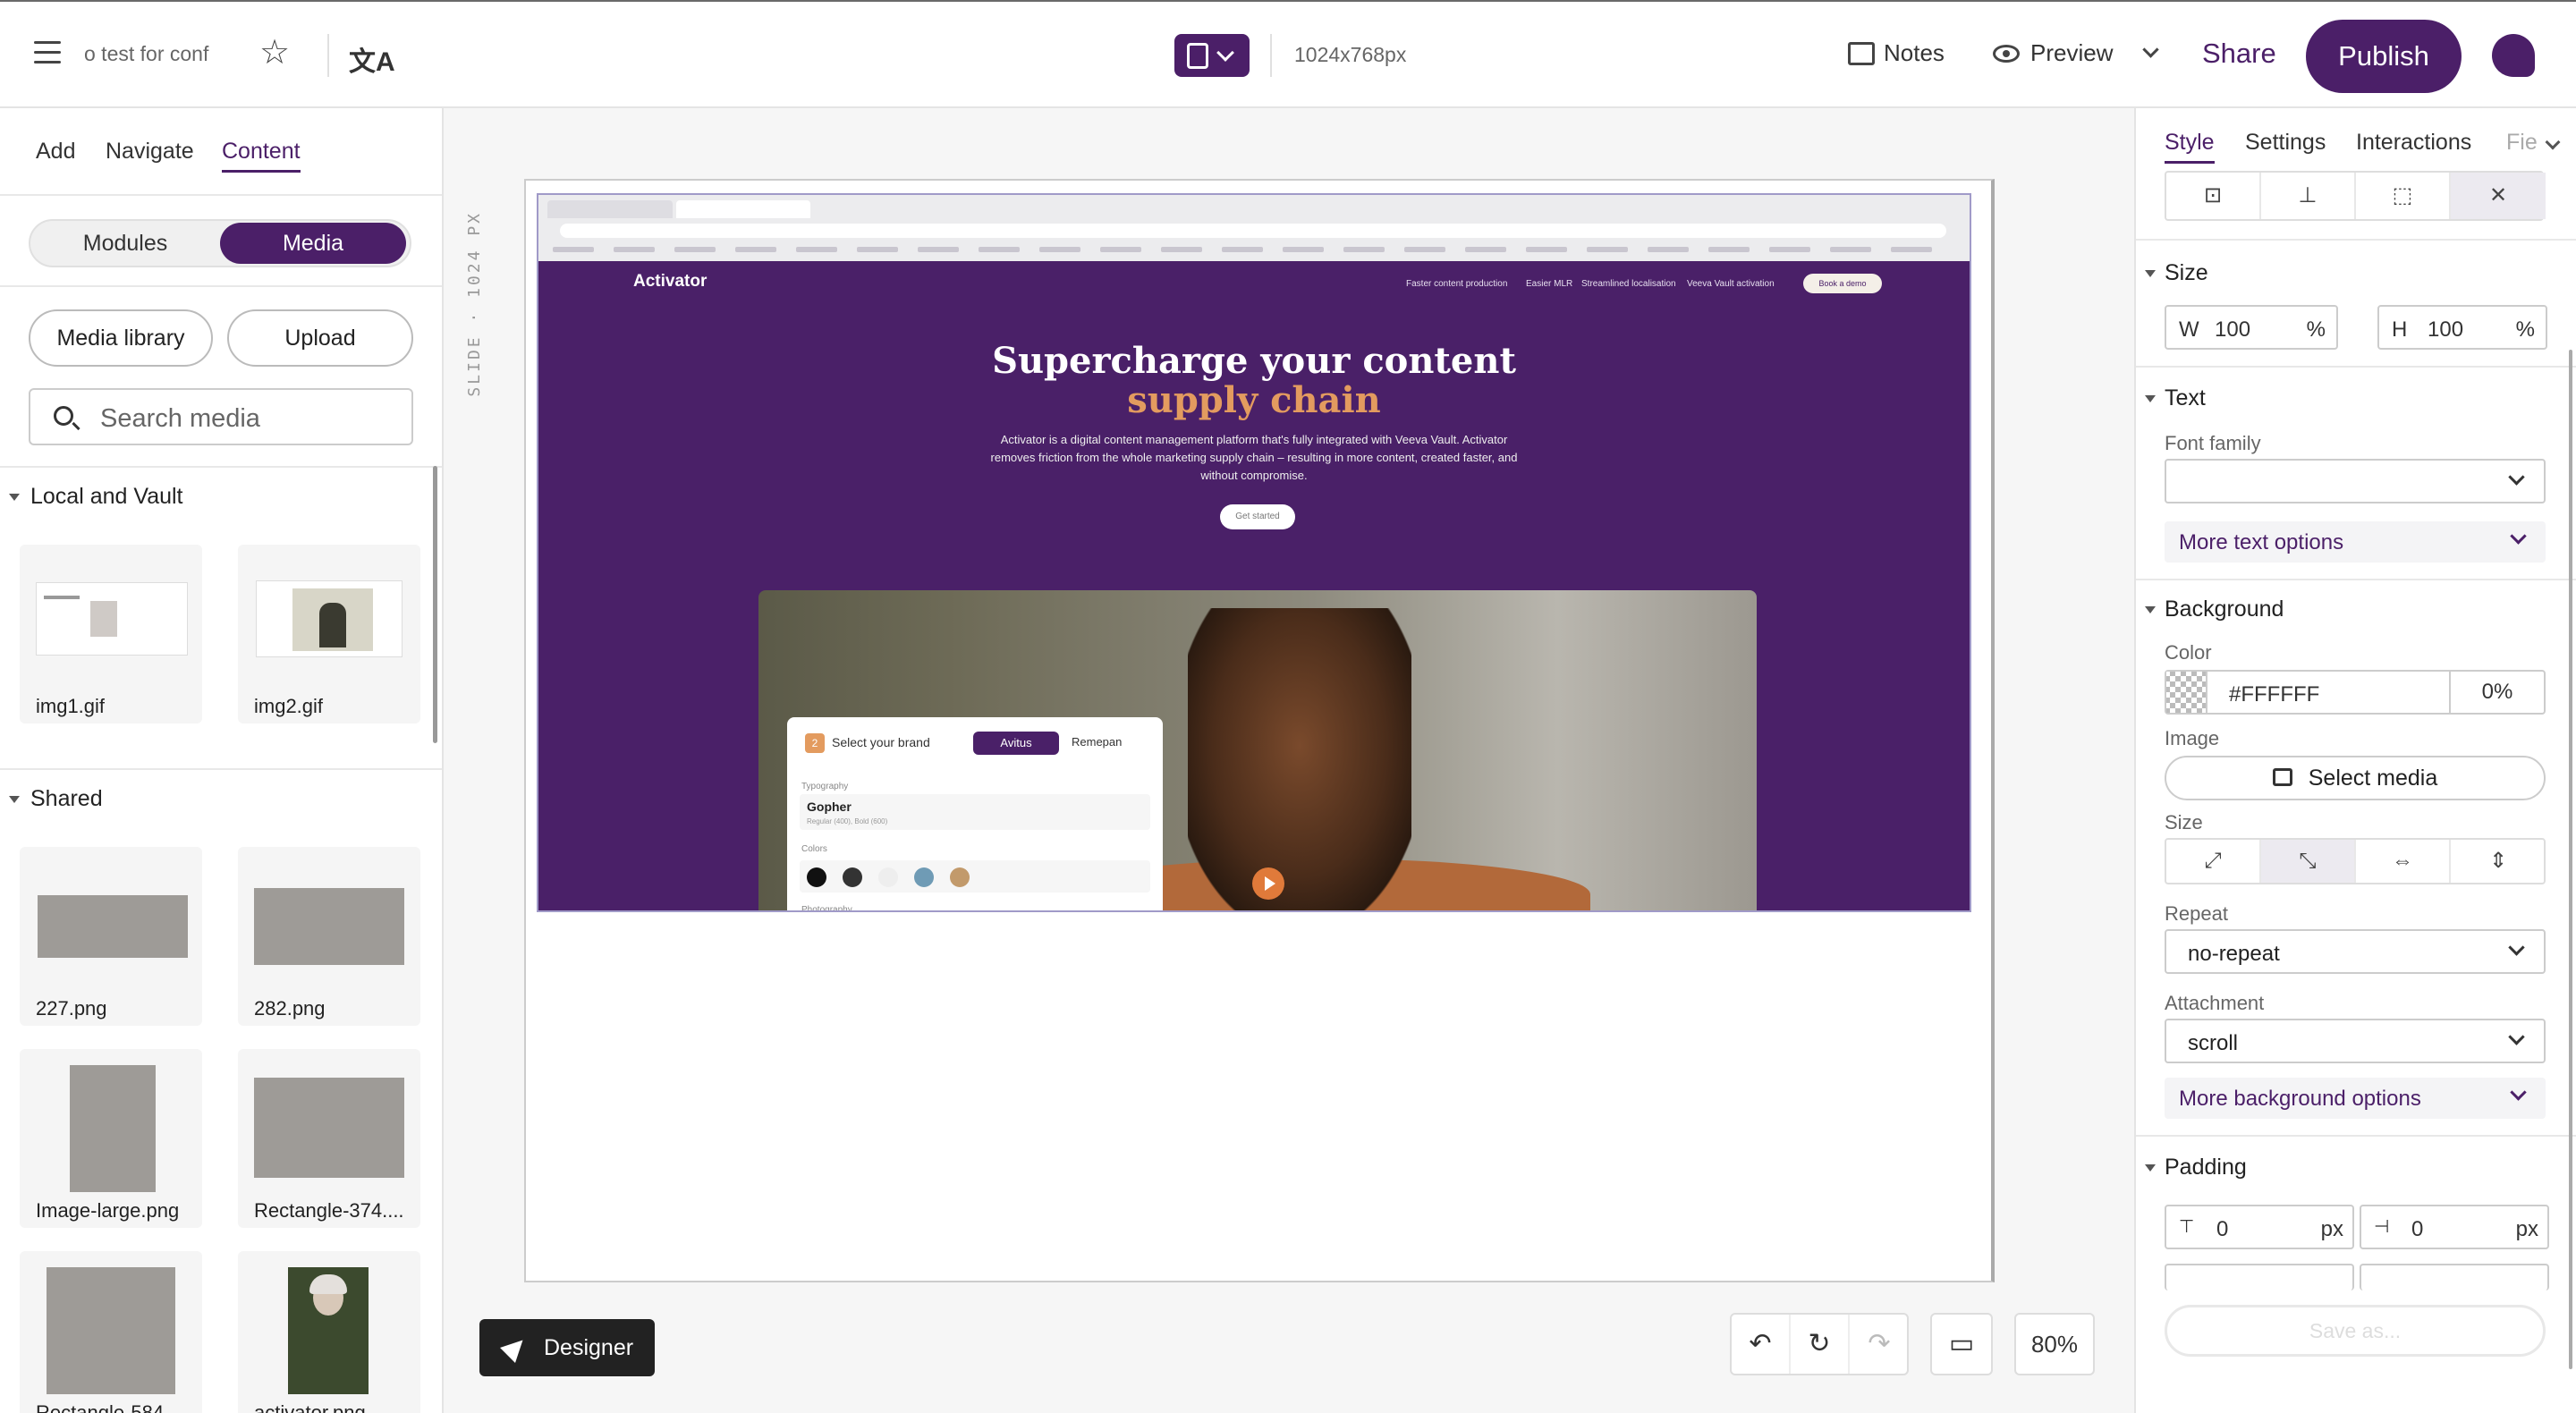 Image resolution: width=2576 pixels, height=1413 pixels. Describe the element at coordinates (125, 243) in the screenshot. I see `segment-modules: Modules` at that location.